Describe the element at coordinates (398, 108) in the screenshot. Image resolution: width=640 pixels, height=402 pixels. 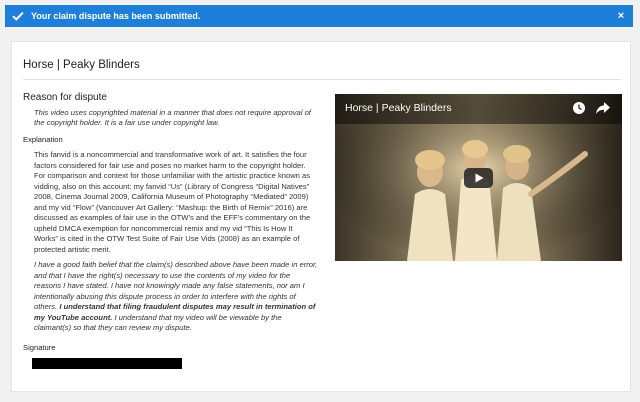
I see `video-title: Horse | Peaky Blinders` at that location.